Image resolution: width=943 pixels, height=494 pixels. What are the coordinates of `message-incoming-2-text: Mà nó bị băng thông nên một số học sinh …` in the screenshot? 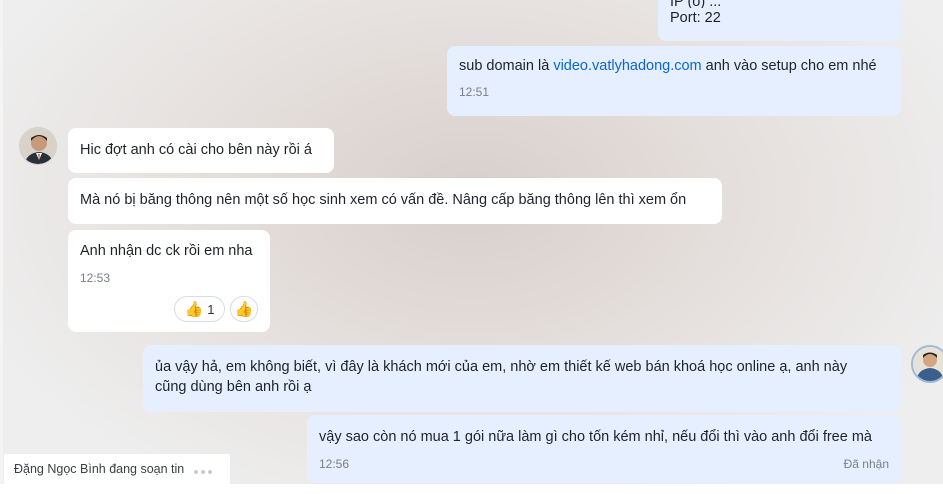 It's located at (383, 200).